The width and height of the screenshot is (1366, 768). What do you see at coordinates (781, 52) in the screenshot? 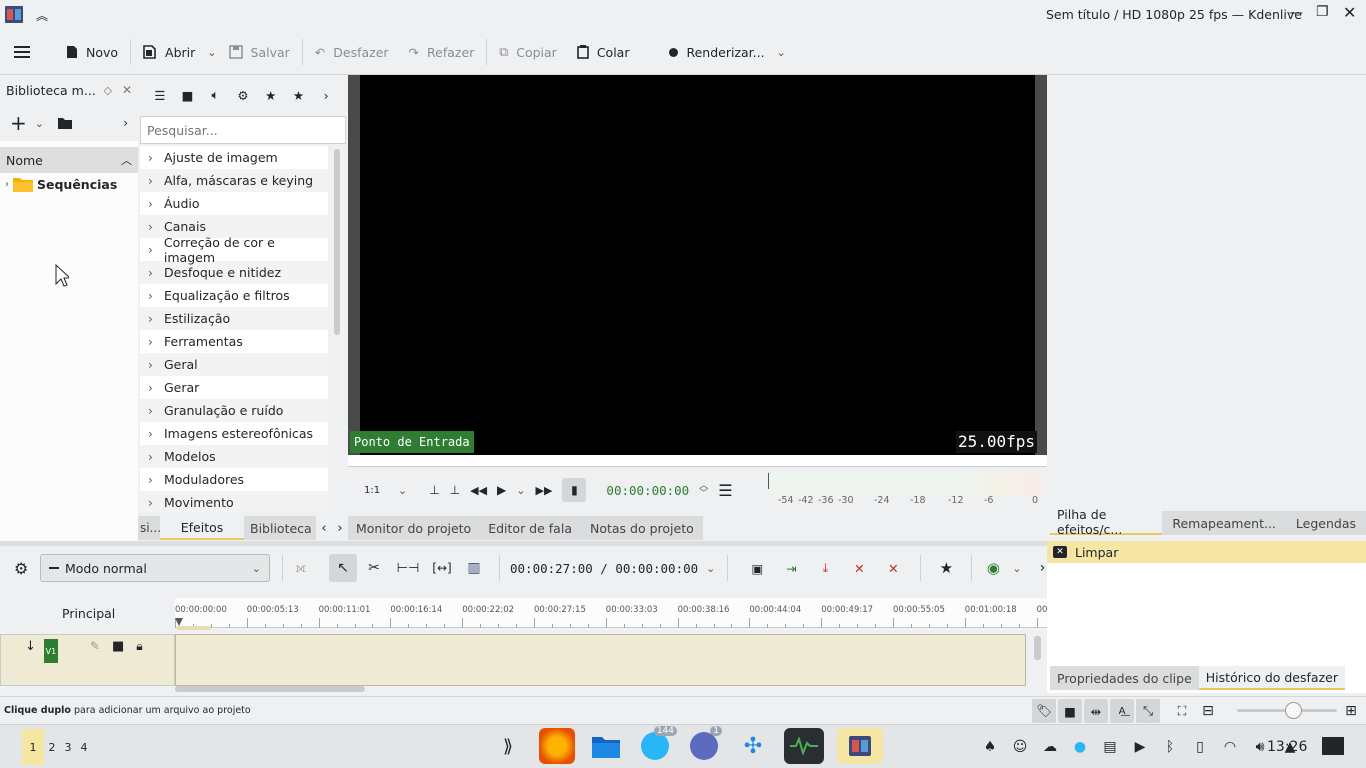
I see `render-dropdown-chevron-icon: ⌄` at bounding box center [781, 52].